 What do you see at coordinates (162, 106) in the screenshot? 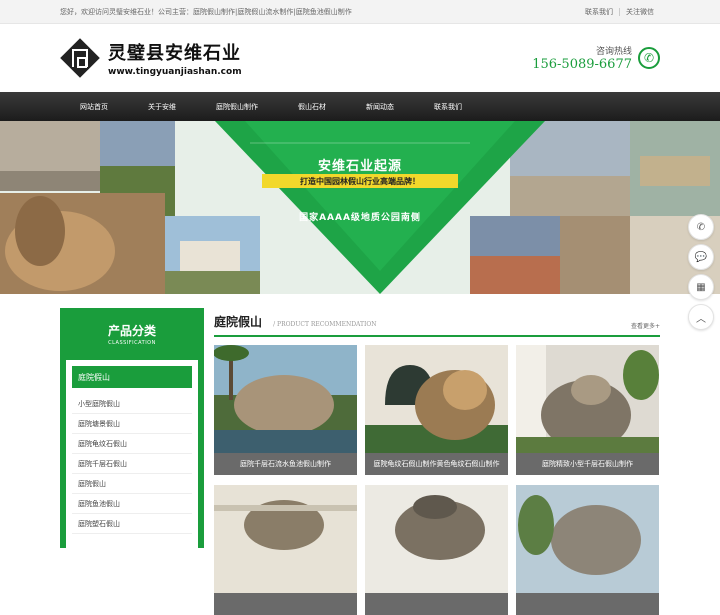
I see `nav-item-about: 关于安维` at bounding box center [162, 106].